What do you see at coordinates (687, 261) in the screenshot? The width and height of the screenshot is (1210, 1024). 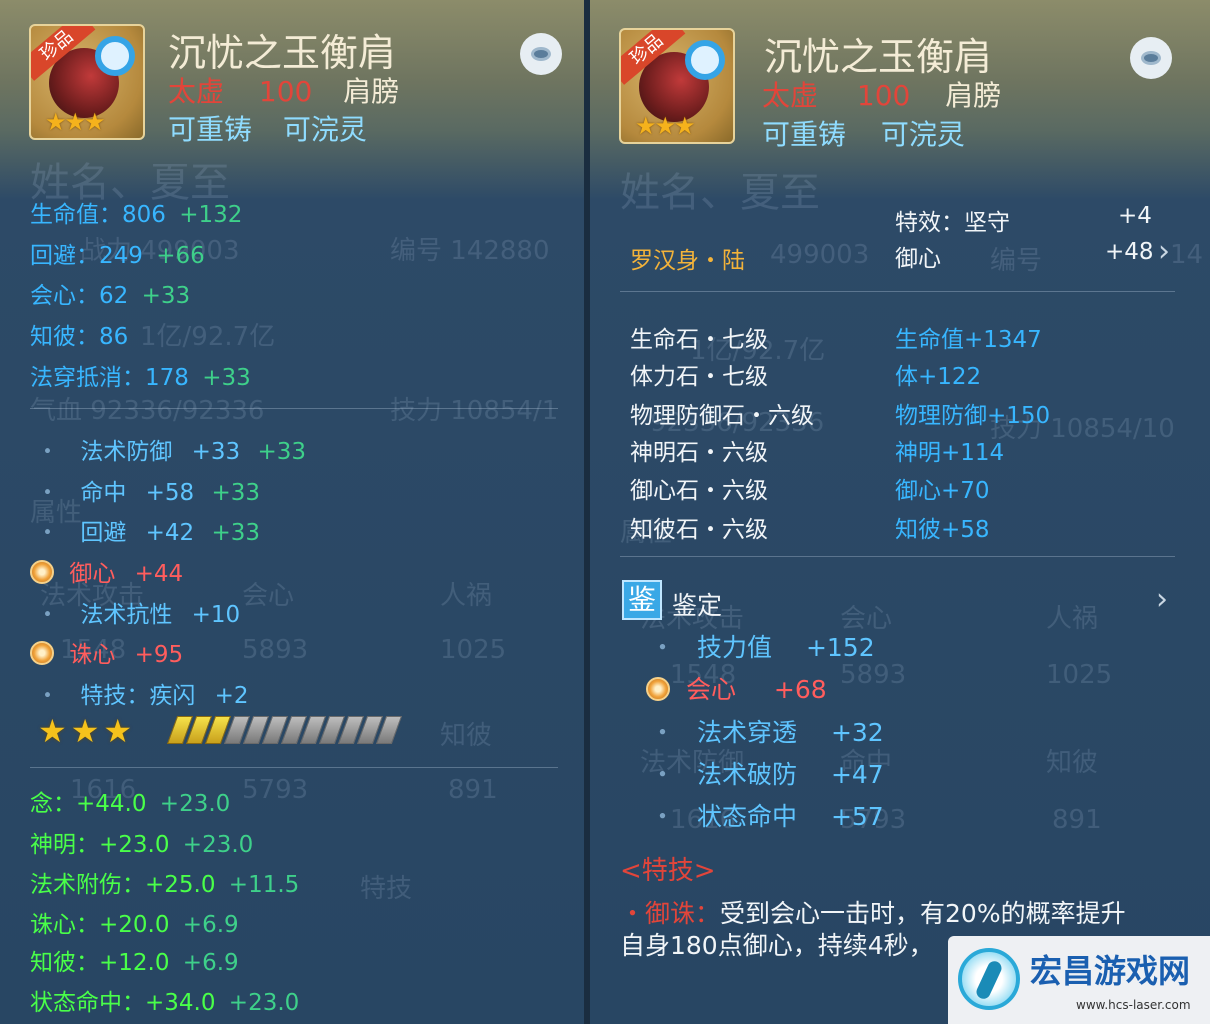 I see `set-name: 罗汉身・陆` at bounding box center [687, 261].